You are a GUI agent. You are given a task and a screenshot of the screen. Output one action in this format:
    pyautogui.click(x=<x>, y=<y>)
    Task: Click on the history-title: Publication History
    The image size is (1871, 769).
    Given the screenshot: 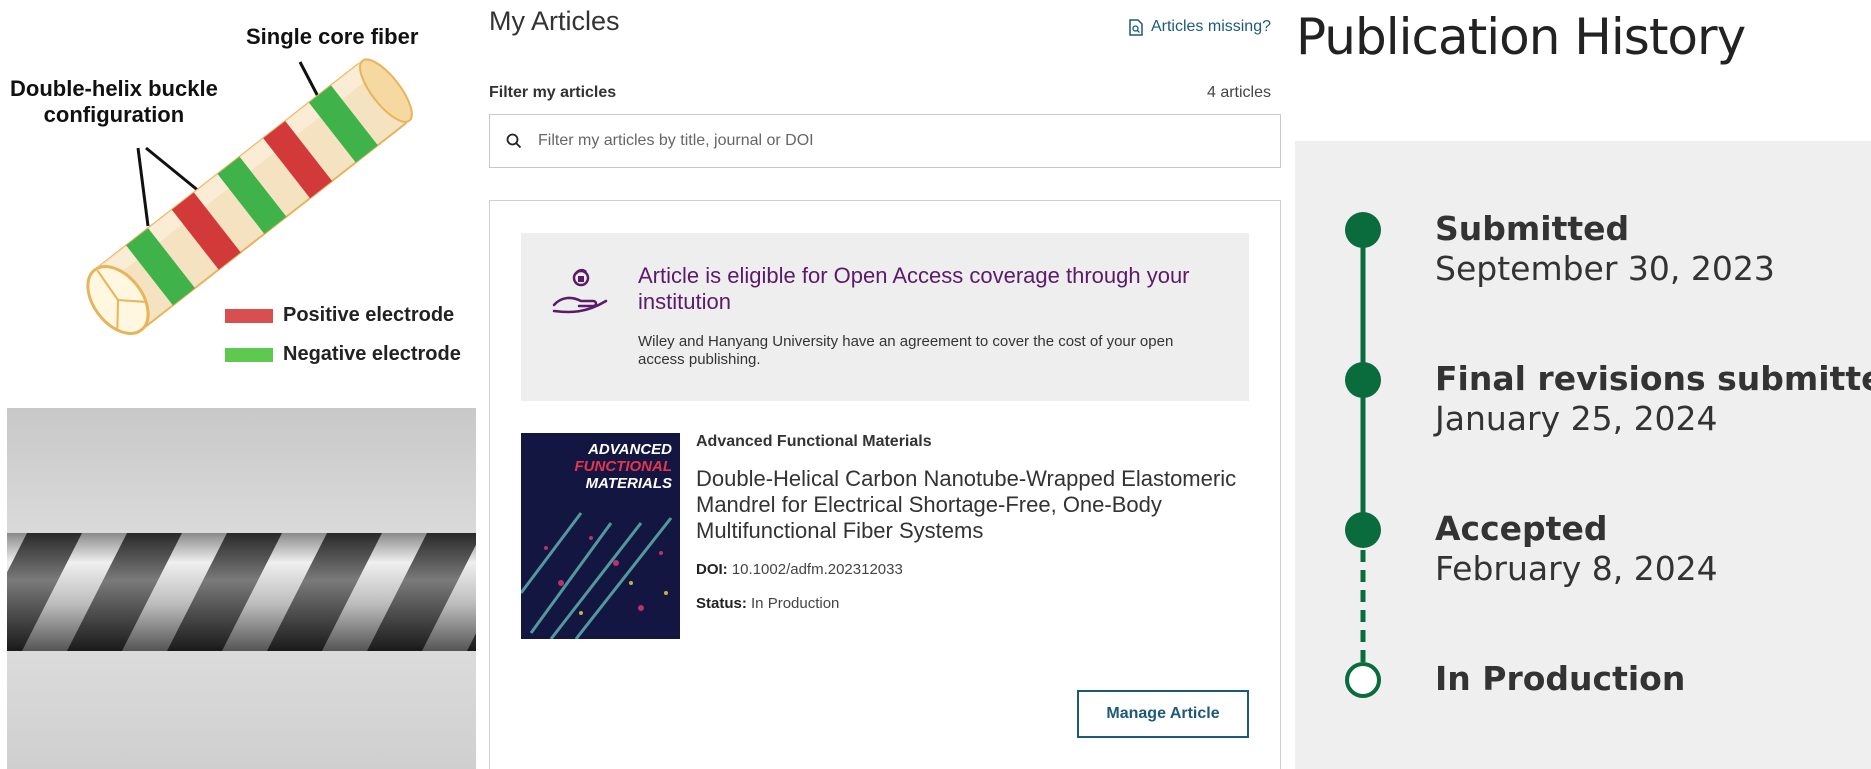 What is the action you would take?
    pyautogui.click(x=1521, y=37)
    